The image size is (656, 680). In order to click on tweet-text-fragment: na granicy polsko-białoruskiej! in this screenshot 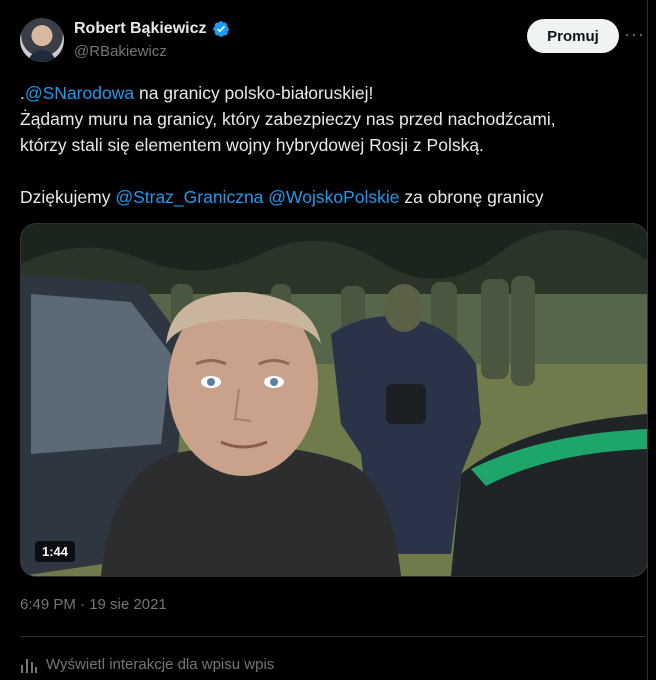, I will do `click(254, 93)`.